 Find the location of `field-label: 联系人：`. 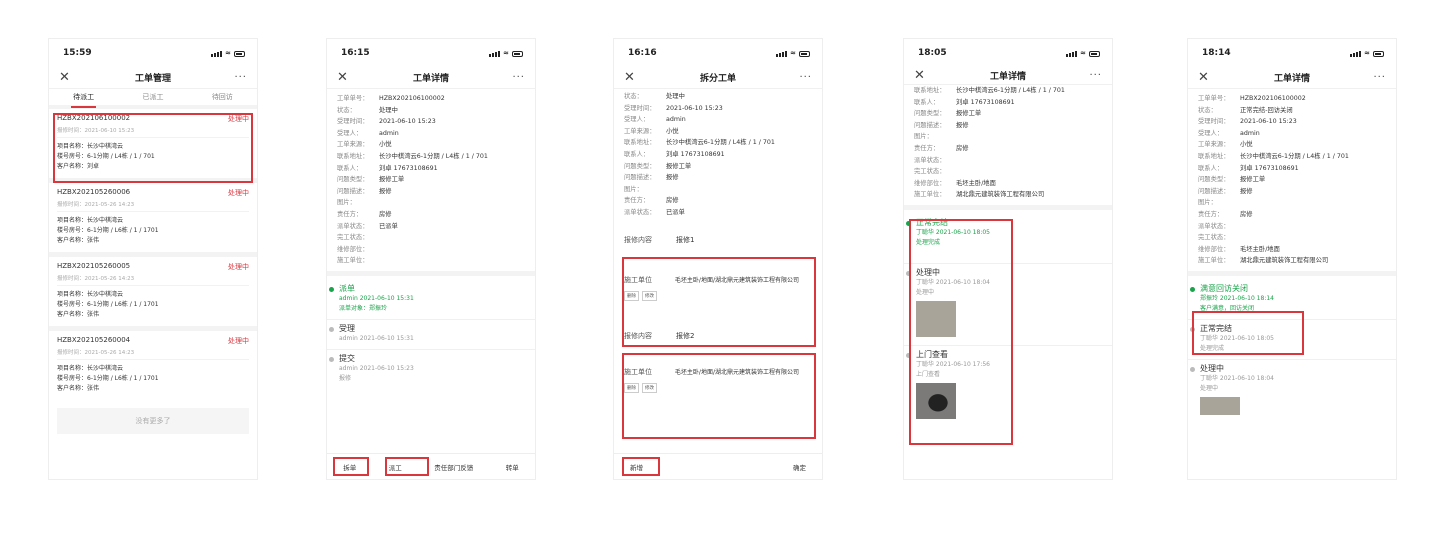

field-label: 联系人： is located at coordinates (350, 168).